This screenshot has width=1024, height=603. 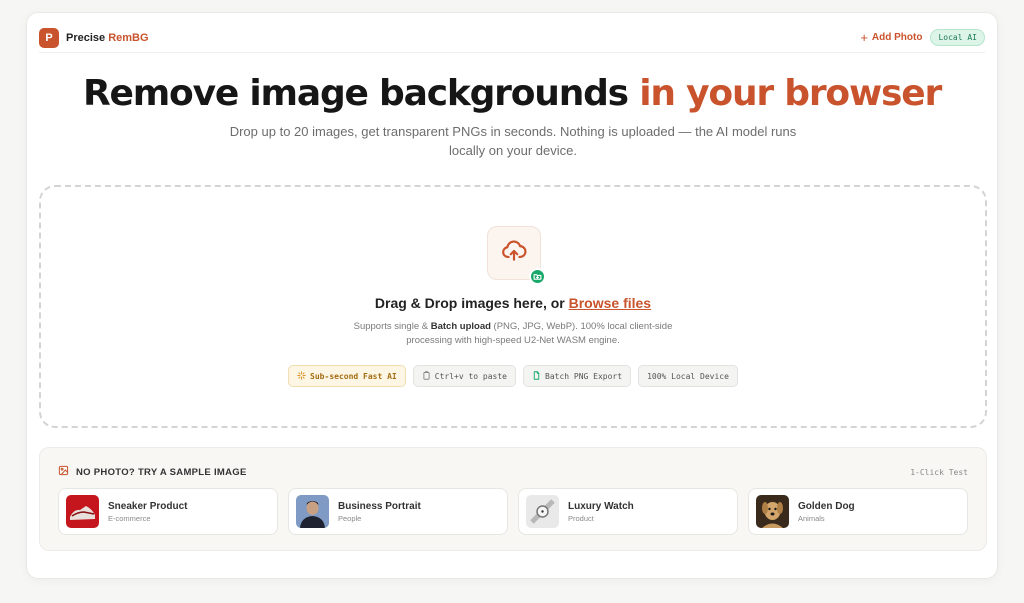 What do you see at coordinates (301, 376) in the screenshot?
I see `sparkle-icon` at bounding box center [301, 376].